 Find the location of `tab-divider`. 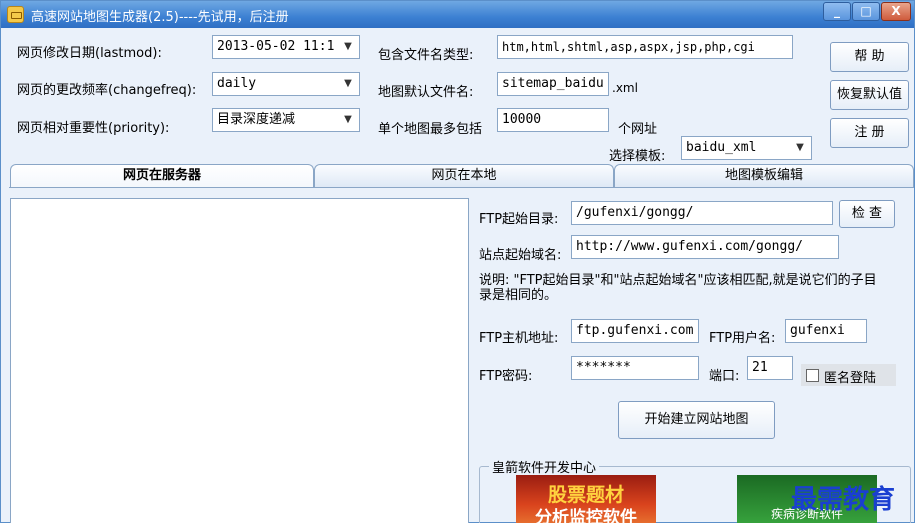

tab-divider is located at coordinates (461, 187).